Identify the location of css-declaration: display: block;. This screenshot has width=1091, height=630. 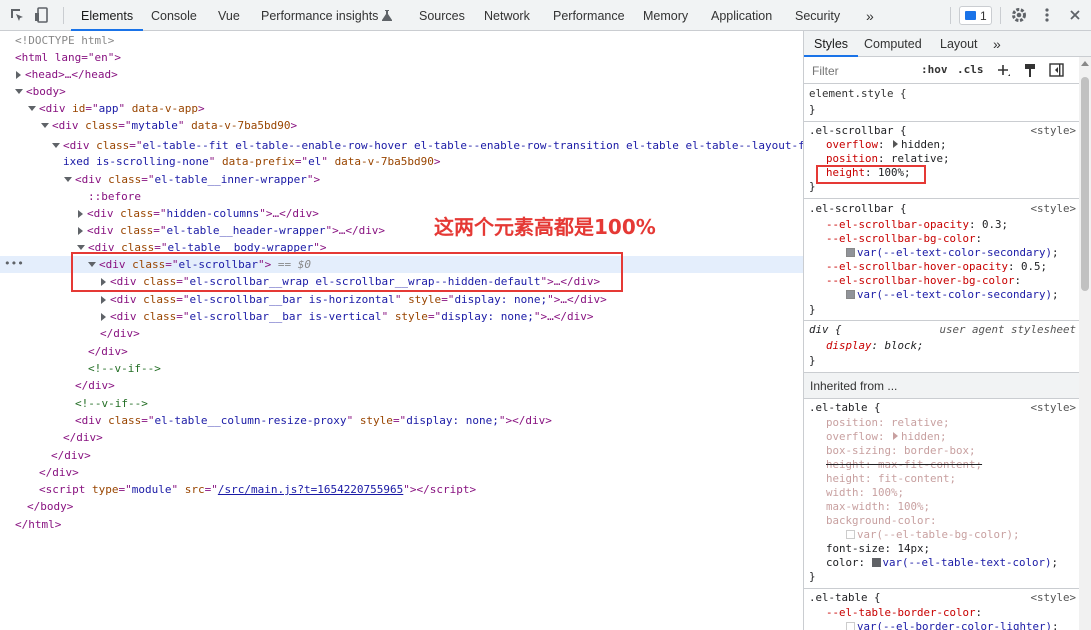
(875, 346).